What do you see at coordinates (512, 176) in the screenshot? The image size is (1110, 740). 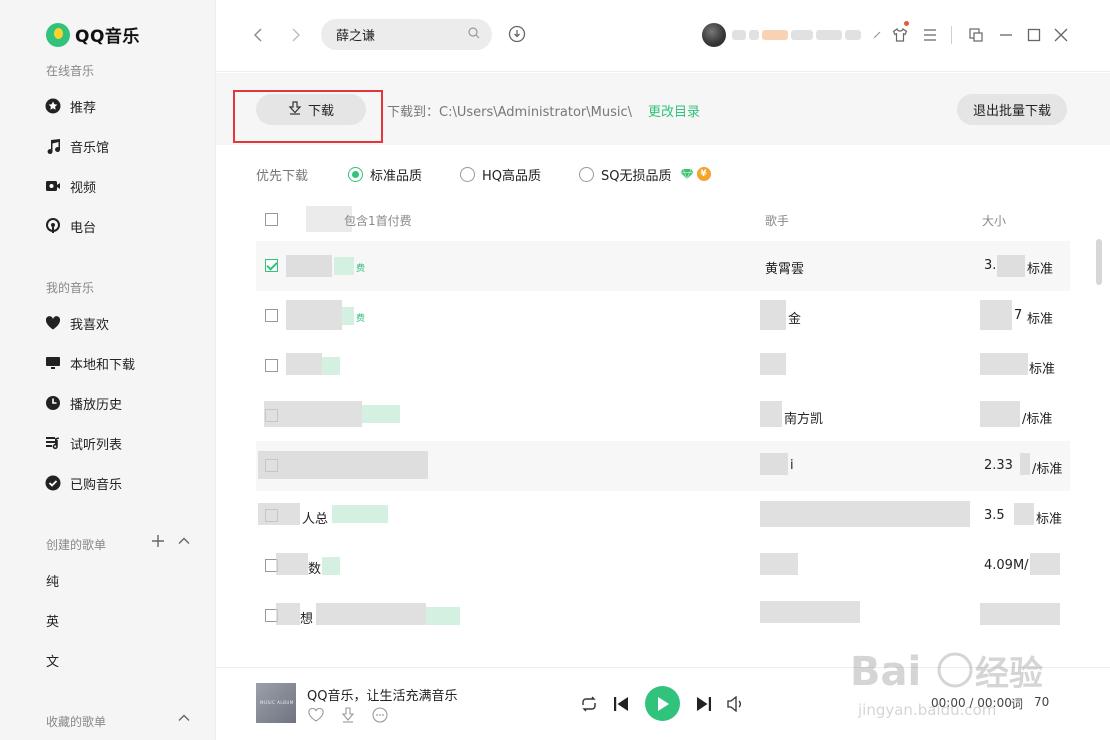 I see `quality-option-label: HQ高品质` at bounding box center [512, 176].